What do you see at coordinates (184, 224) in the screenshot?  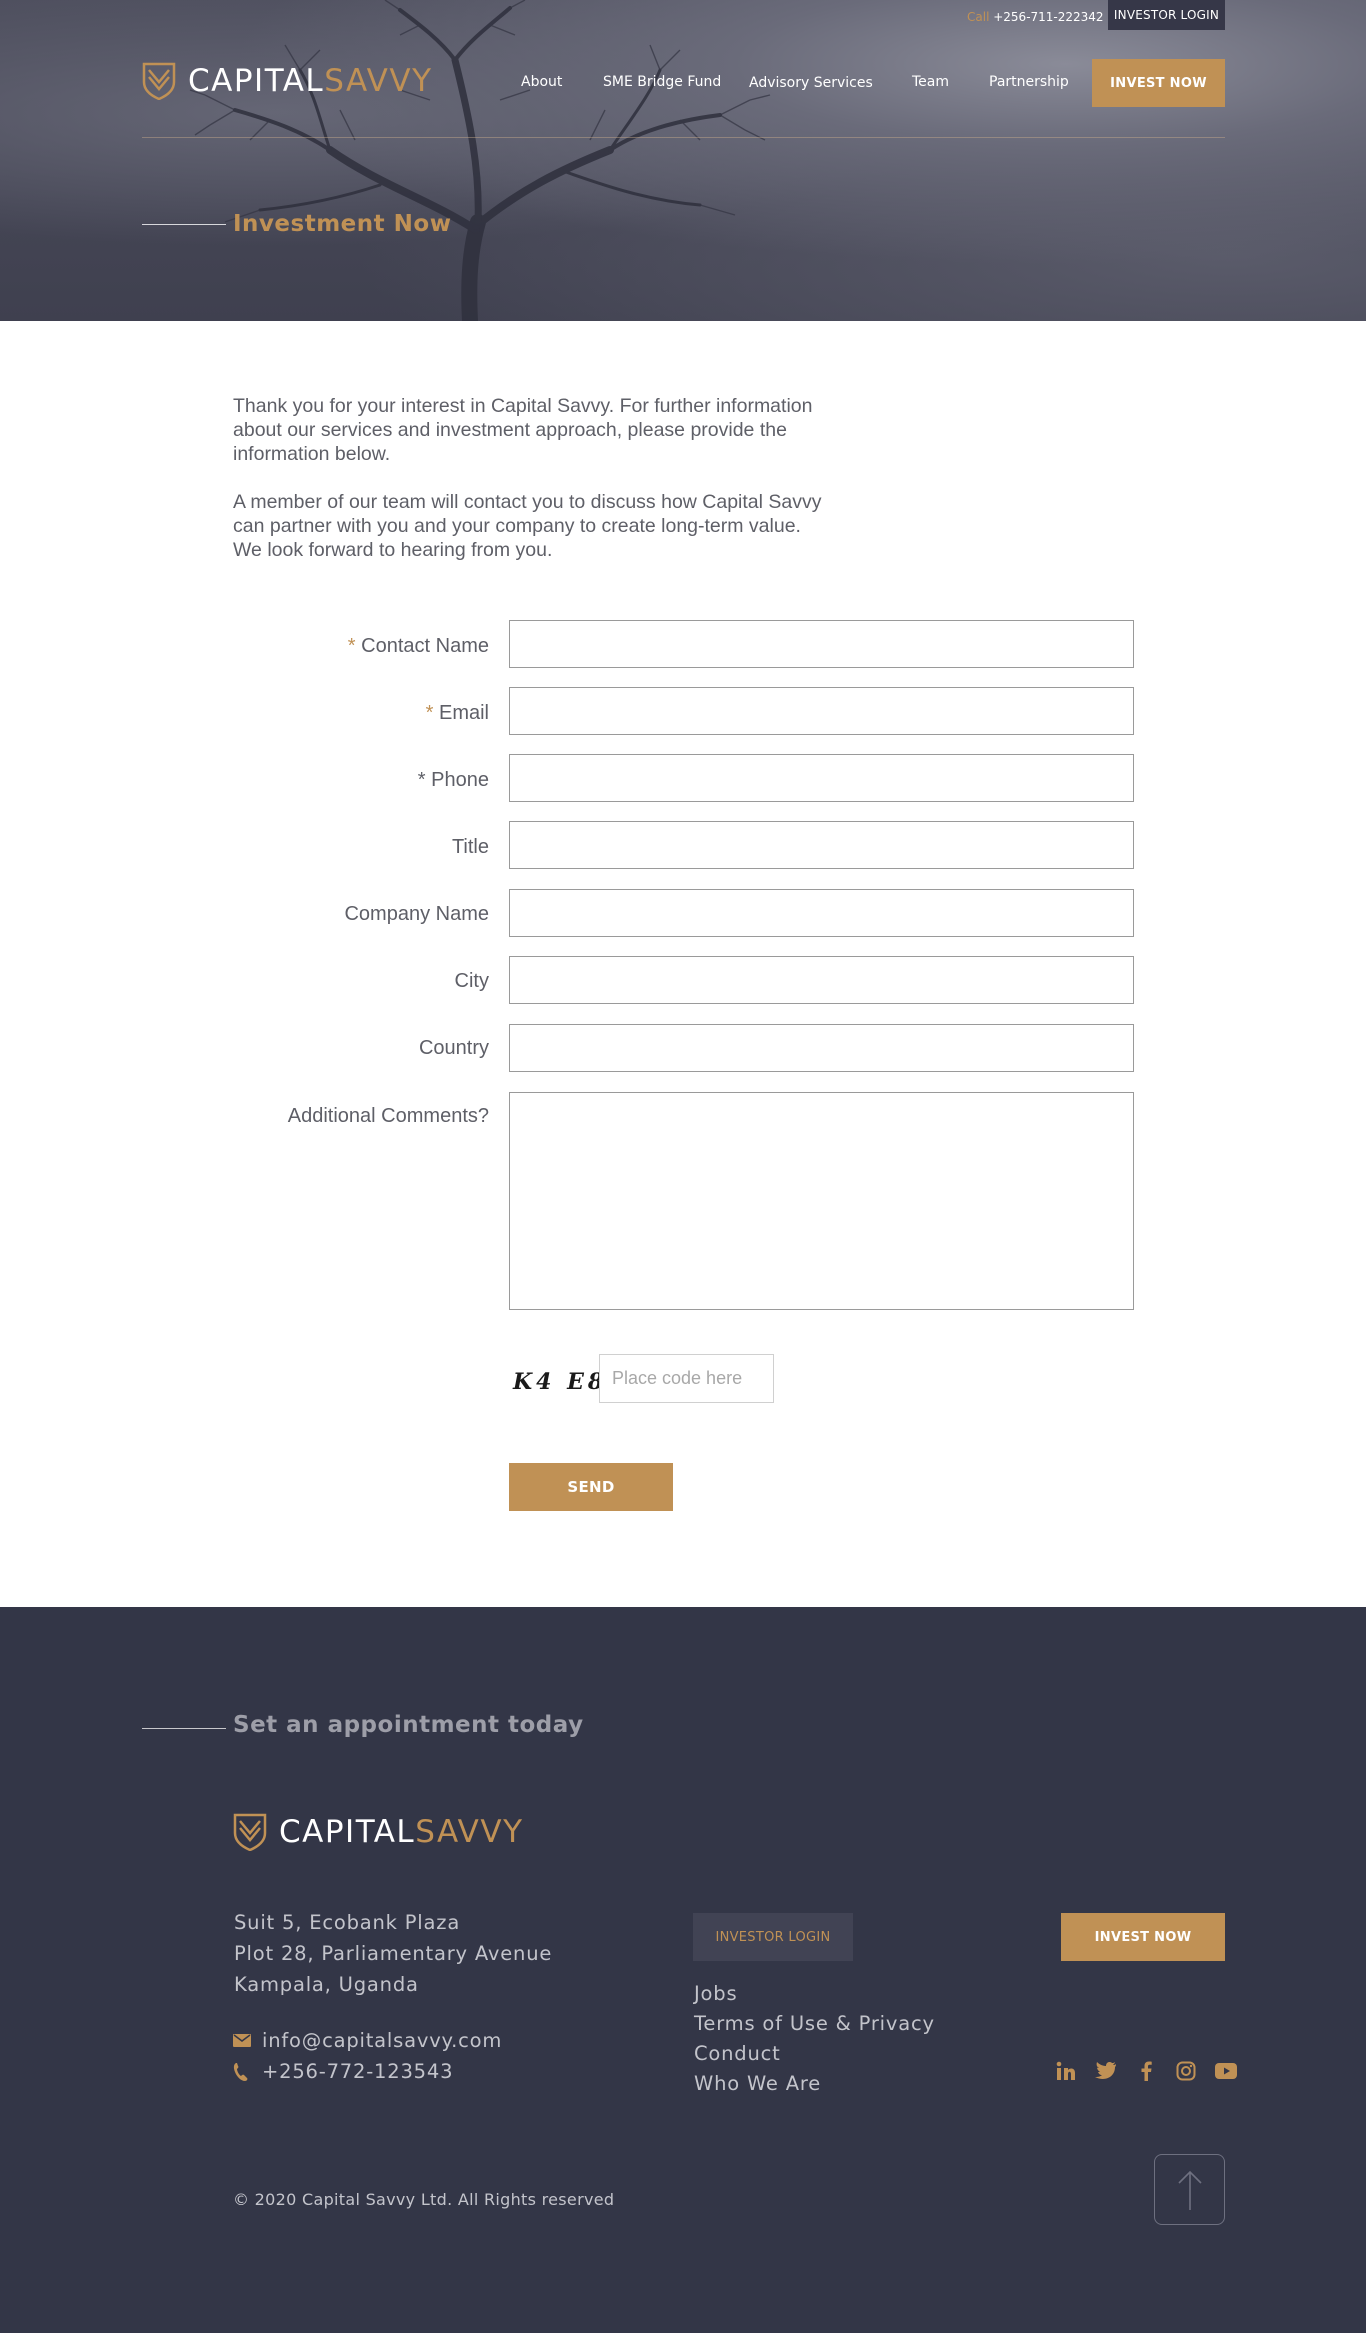 I see `title-accent-line` at bounding box center [184, 224].